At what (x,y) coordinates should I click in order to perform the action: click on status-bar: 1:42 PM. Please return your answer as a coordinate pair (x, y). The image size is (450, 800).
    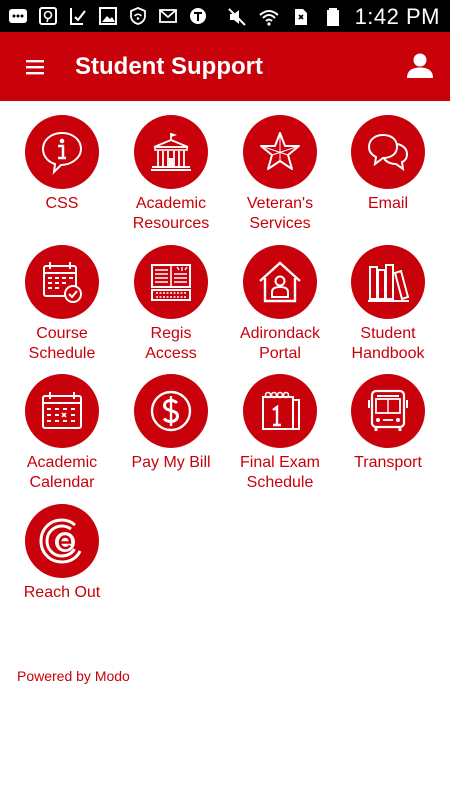
    Looking at the image, I should click on (225, 16).